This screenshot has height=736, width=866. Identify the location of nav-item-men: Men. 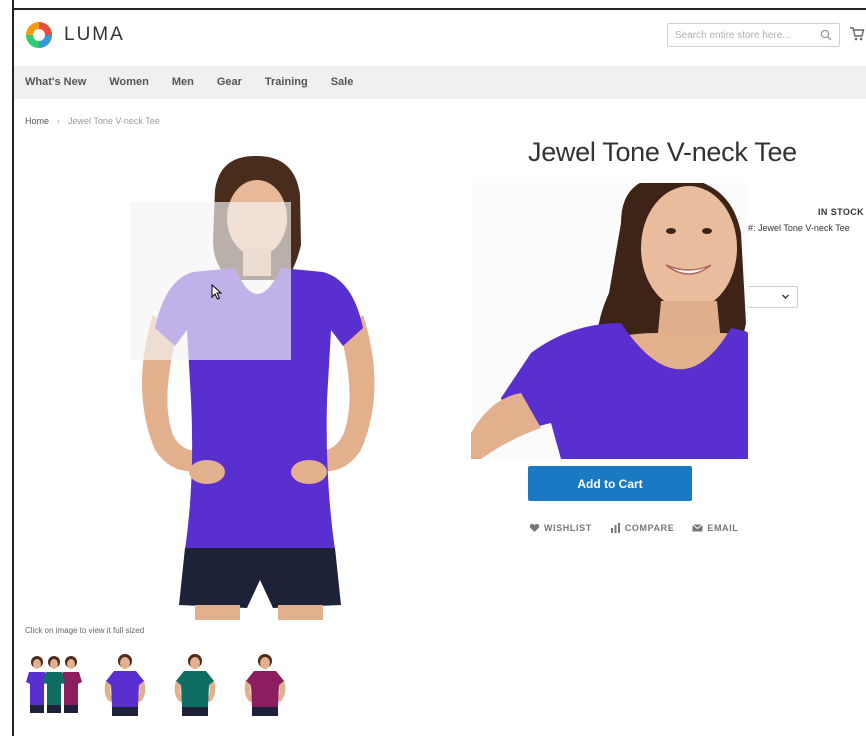
(183, 82).